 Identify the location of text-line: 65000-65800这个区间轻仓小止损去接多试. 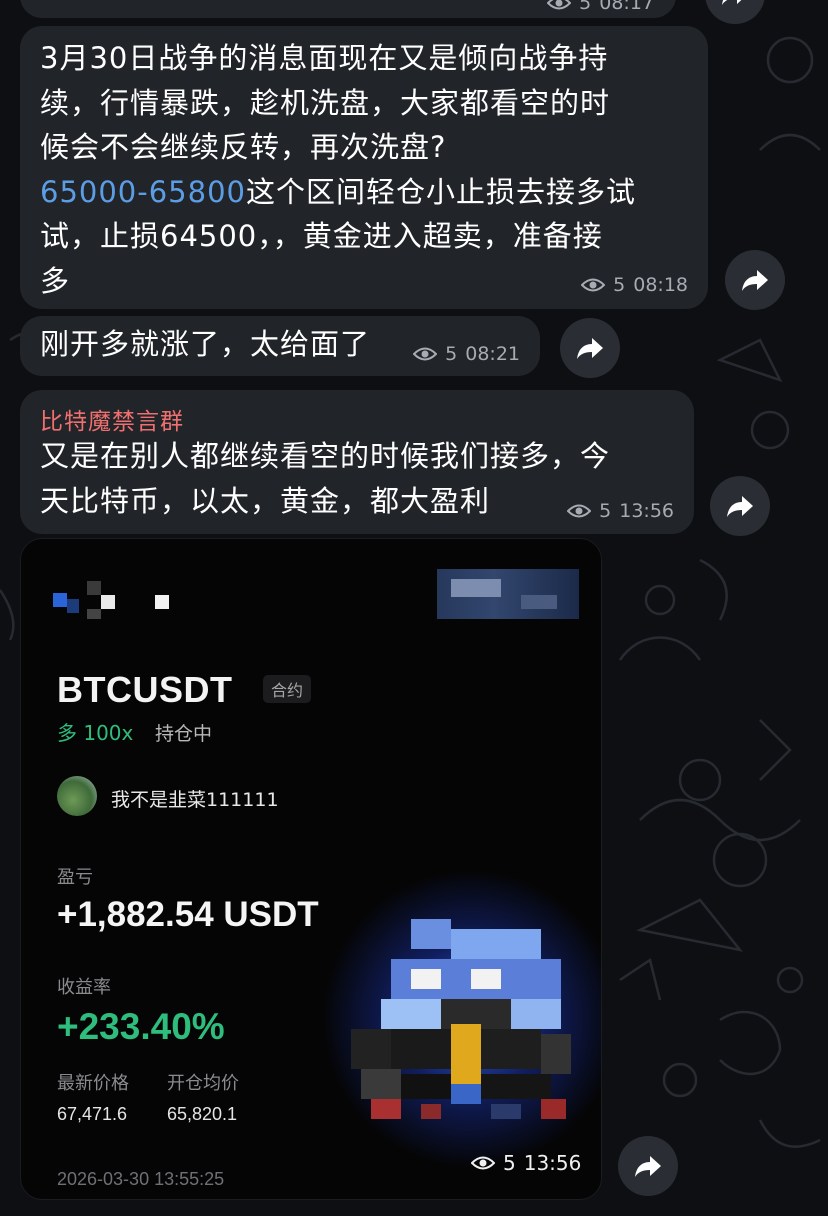
(338, 192).